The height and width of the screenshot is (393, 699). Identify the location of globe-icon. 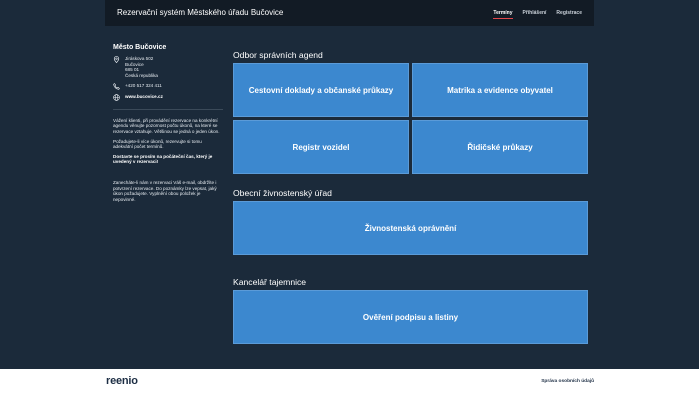
(116, 97).